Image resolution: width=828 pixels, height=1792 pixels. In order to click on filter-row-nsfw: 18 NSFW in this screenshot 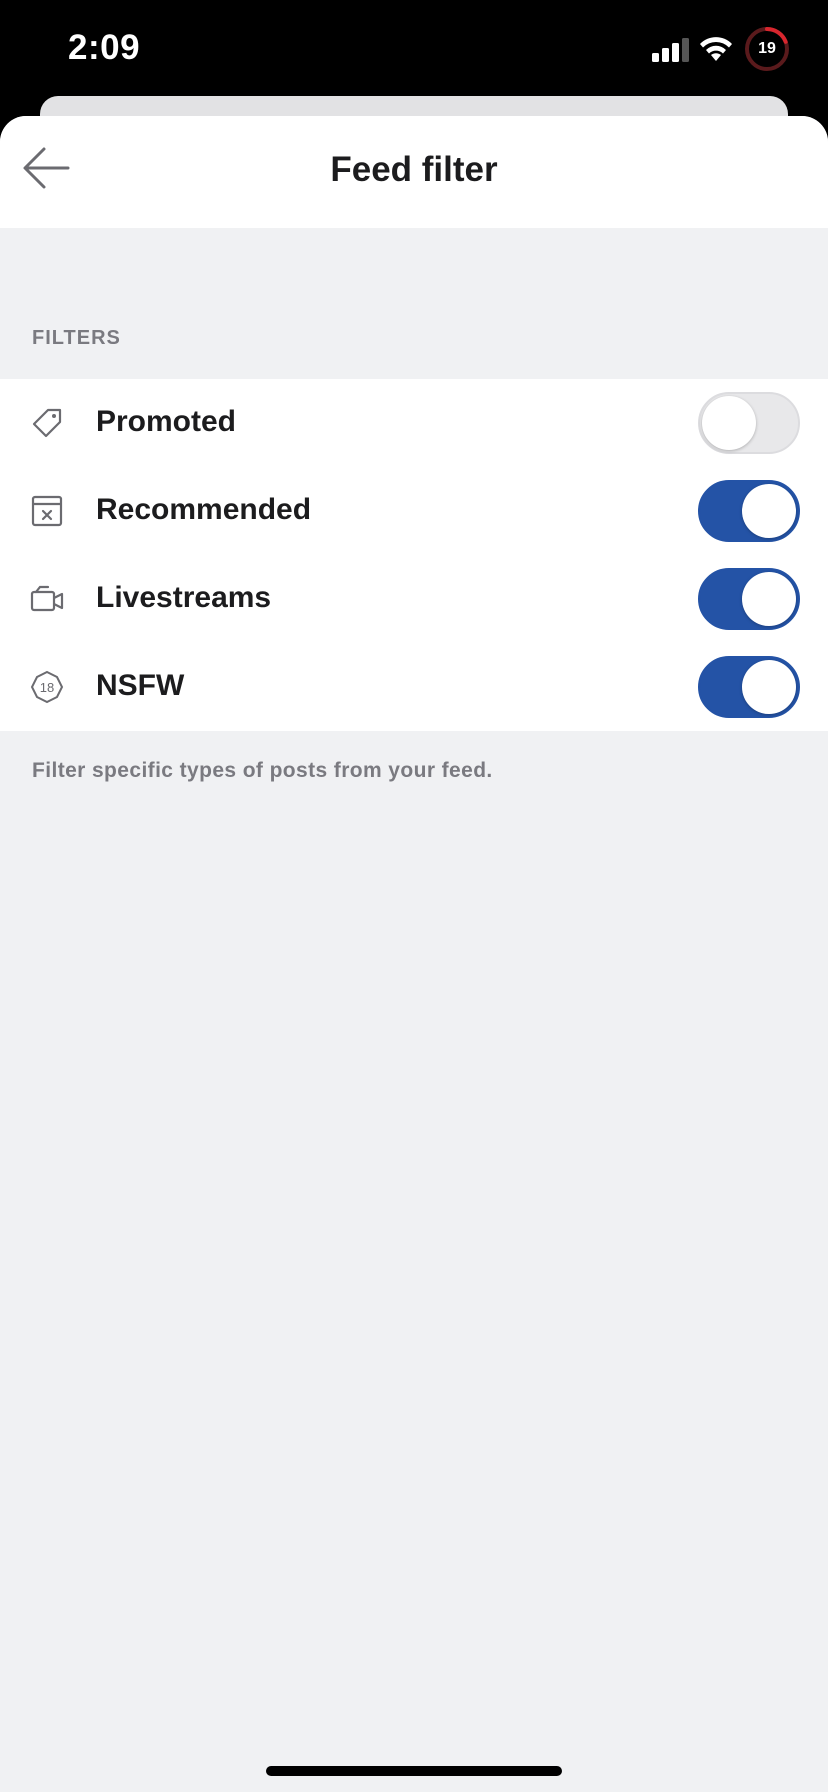, I will do `click(414, 687)`.